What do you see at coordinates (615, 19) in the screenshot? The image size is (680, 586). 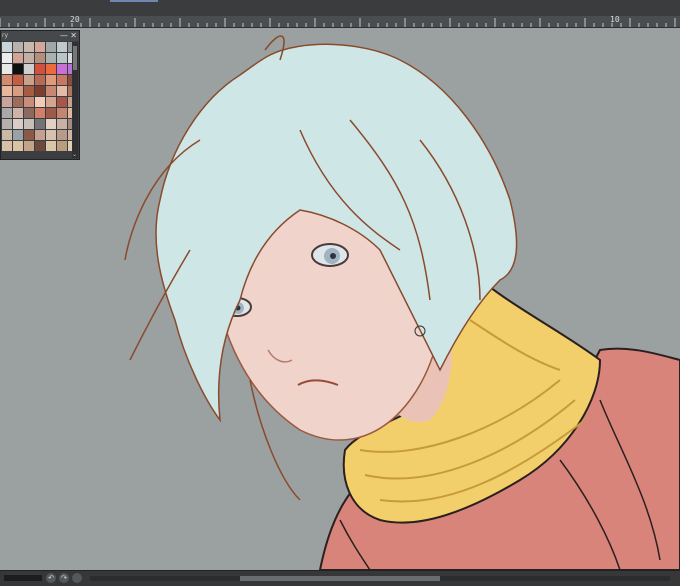 I see `ruler-label-10: 10` at bounding box center [615, 19].